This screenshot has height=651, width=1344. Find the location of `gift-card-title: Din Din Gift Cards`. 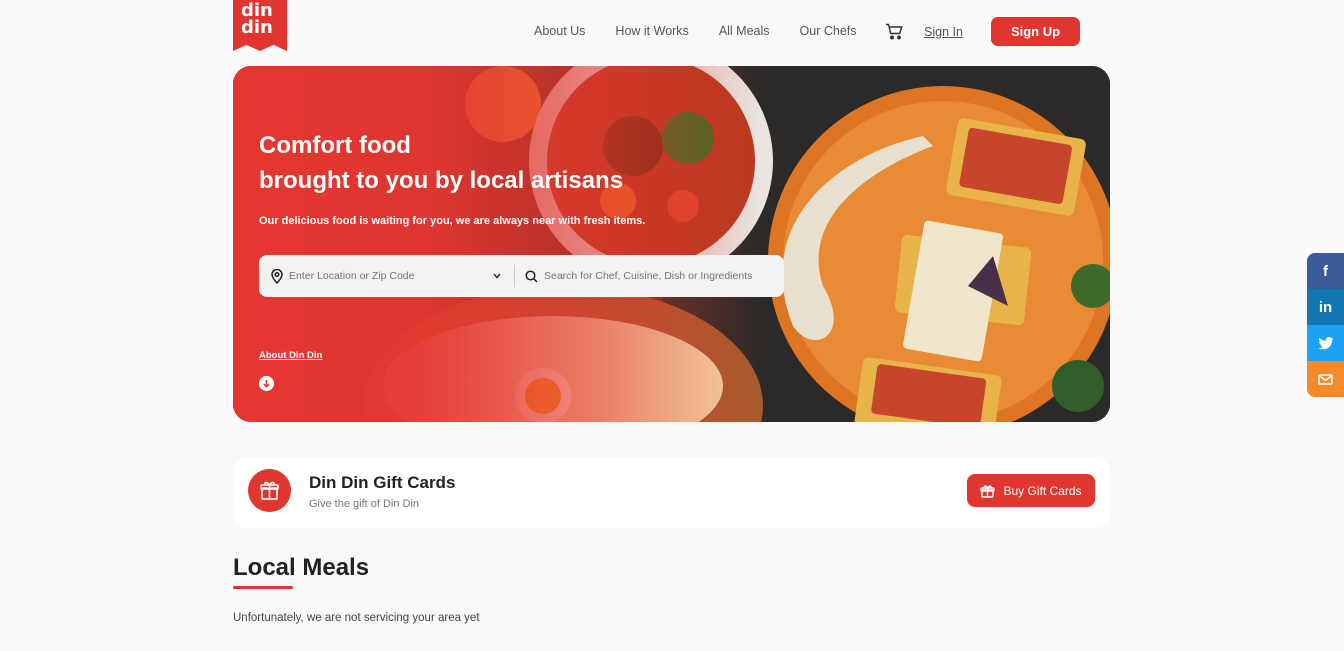

gift-card-title: Din Din Gift Cards is located at coordinates (382, 482).